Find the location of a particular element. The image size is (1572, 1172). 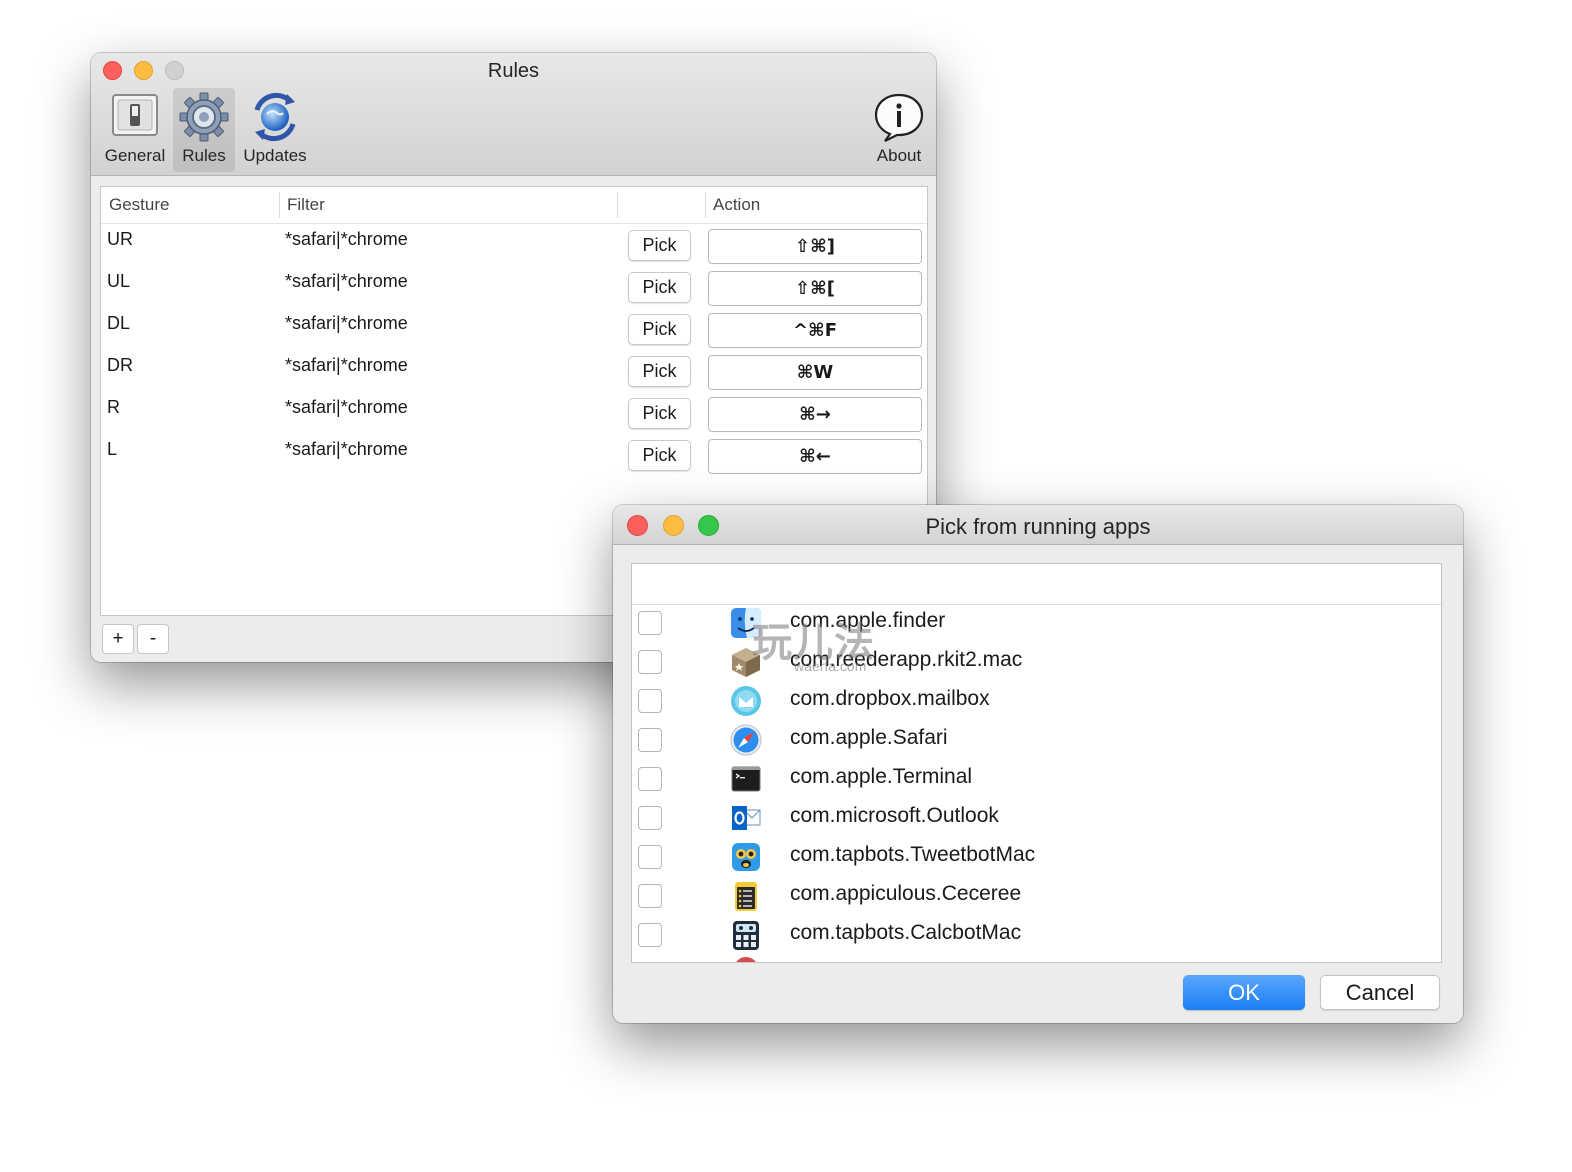

toolbar-about: About is located at coordinates (899, 130).